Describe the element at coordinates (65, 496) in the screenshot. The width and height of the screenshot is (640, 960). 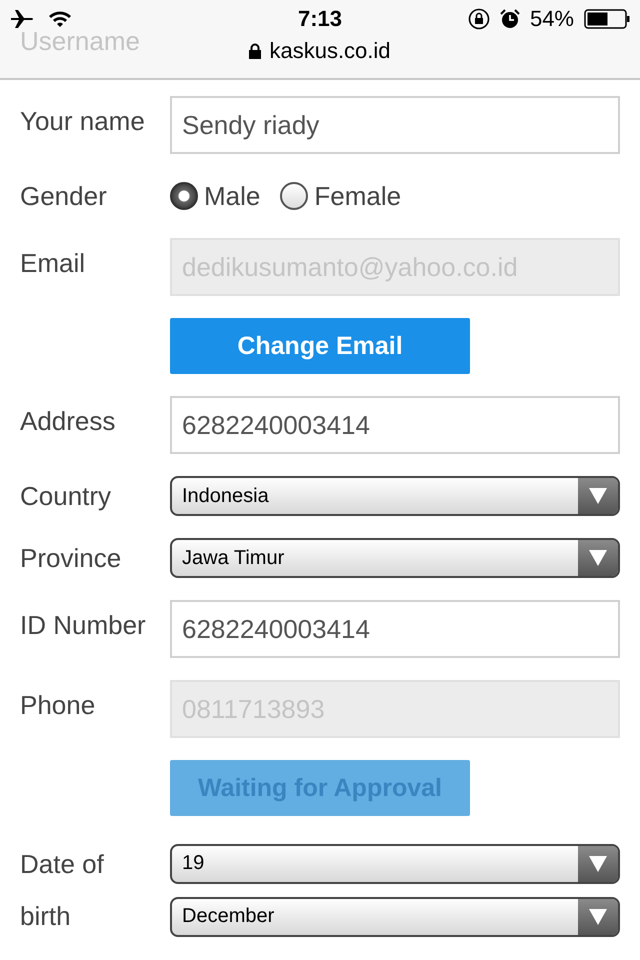
I see `field-label: Country` at that location.